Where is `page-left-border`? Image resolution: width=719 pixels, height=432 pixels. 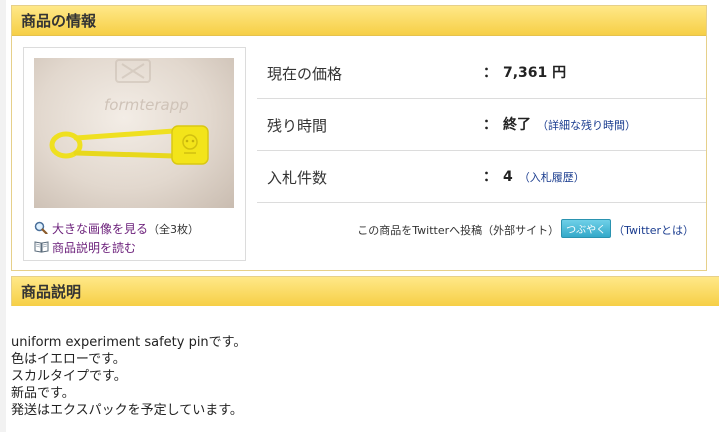
page-left-border is located at coordinates (3, 216).